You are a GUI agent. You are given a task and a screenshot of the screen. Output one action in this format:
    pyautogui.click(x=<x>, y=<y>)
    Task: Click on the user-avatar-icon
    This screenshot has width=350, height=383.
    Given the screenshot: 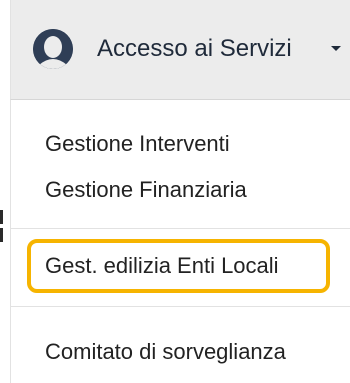 What is the action you would take?
    pyautogui.click(x=53, y=49)
    